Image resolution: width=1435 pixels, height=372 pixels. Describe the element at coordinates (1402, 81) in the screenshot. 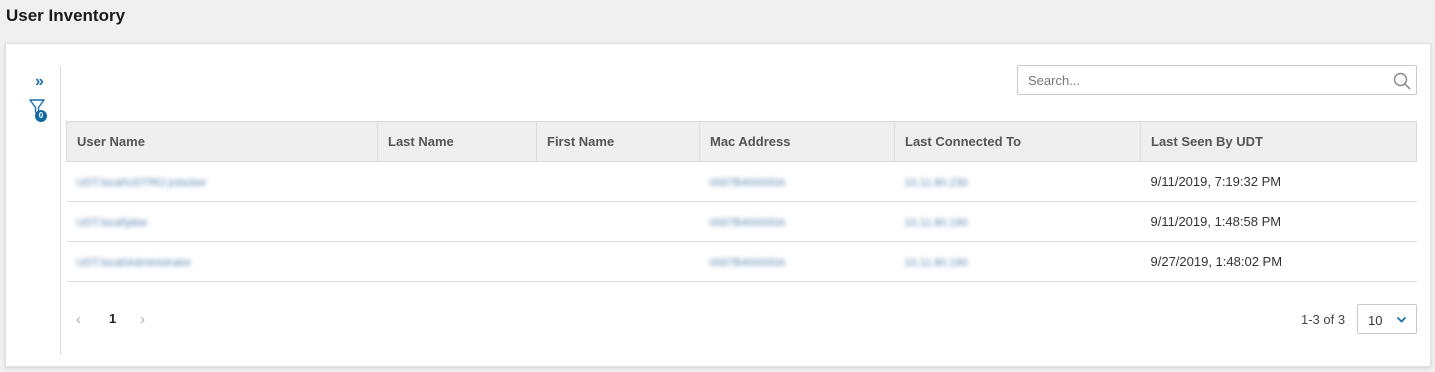

I see `search-icon` at that location.